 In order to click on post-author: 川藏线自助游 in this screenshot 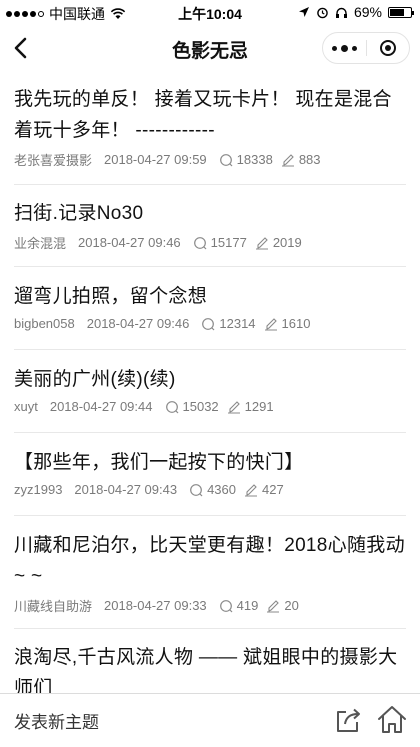, I will do `click(53, 606)`.